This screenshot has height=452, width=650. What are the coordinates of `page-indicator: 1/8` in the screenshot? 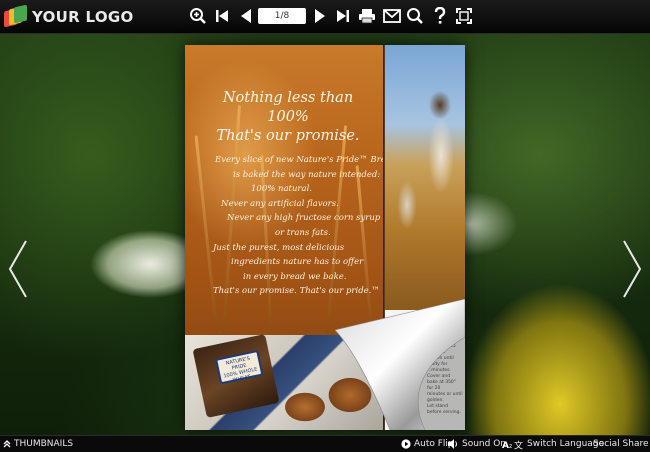 It's located at (282, 16).